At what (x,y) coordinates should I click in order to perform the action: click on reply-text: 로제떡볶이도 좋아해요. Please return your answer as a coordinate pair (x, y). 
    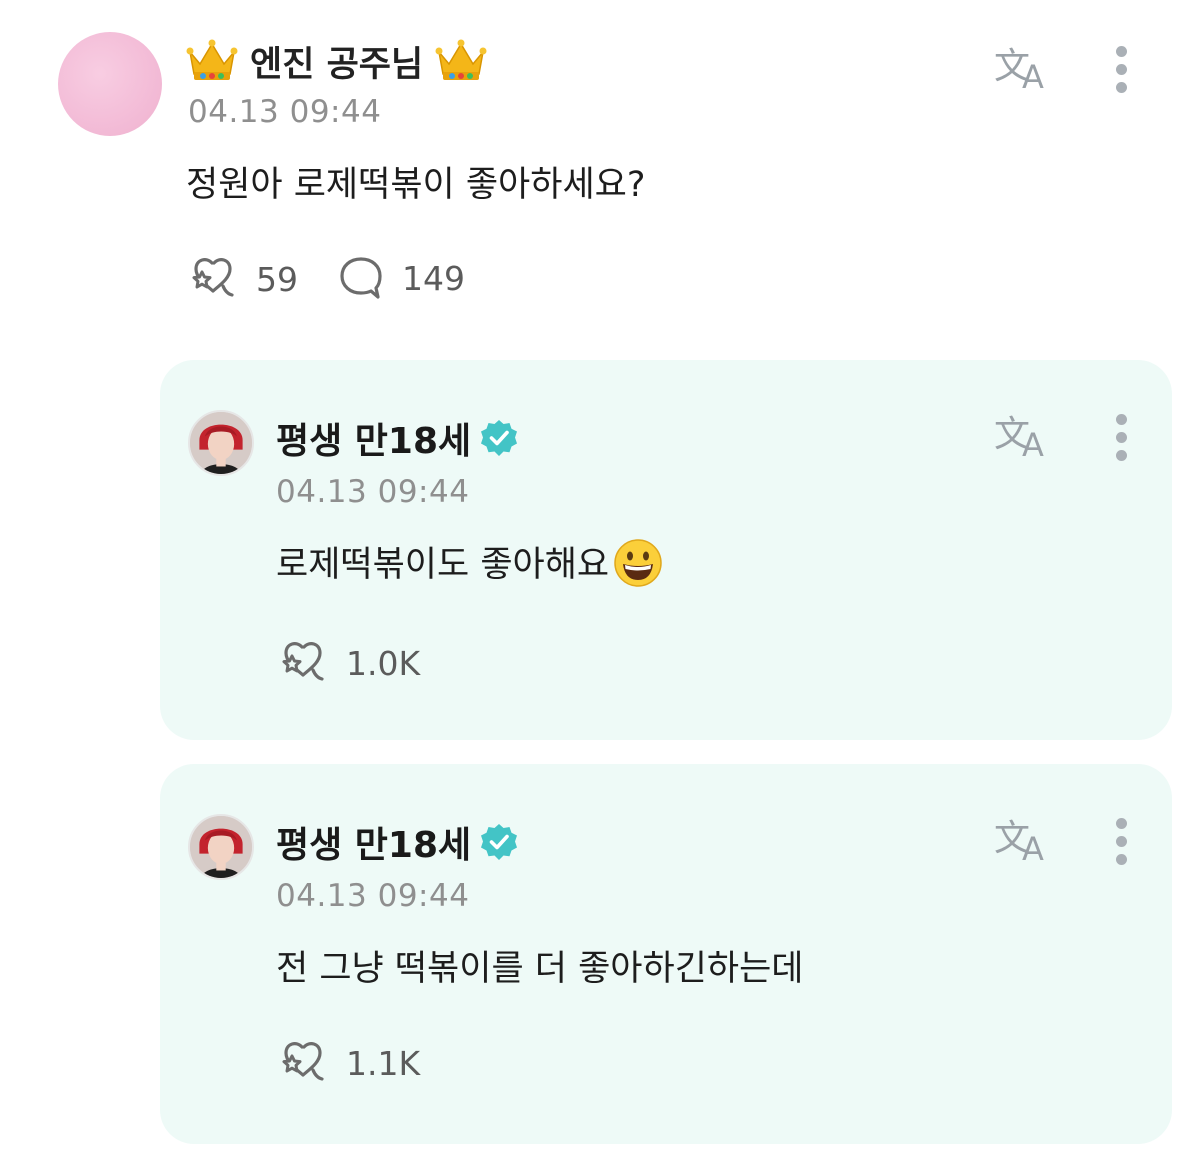
    Looking at the image, I should click on (469, 562).